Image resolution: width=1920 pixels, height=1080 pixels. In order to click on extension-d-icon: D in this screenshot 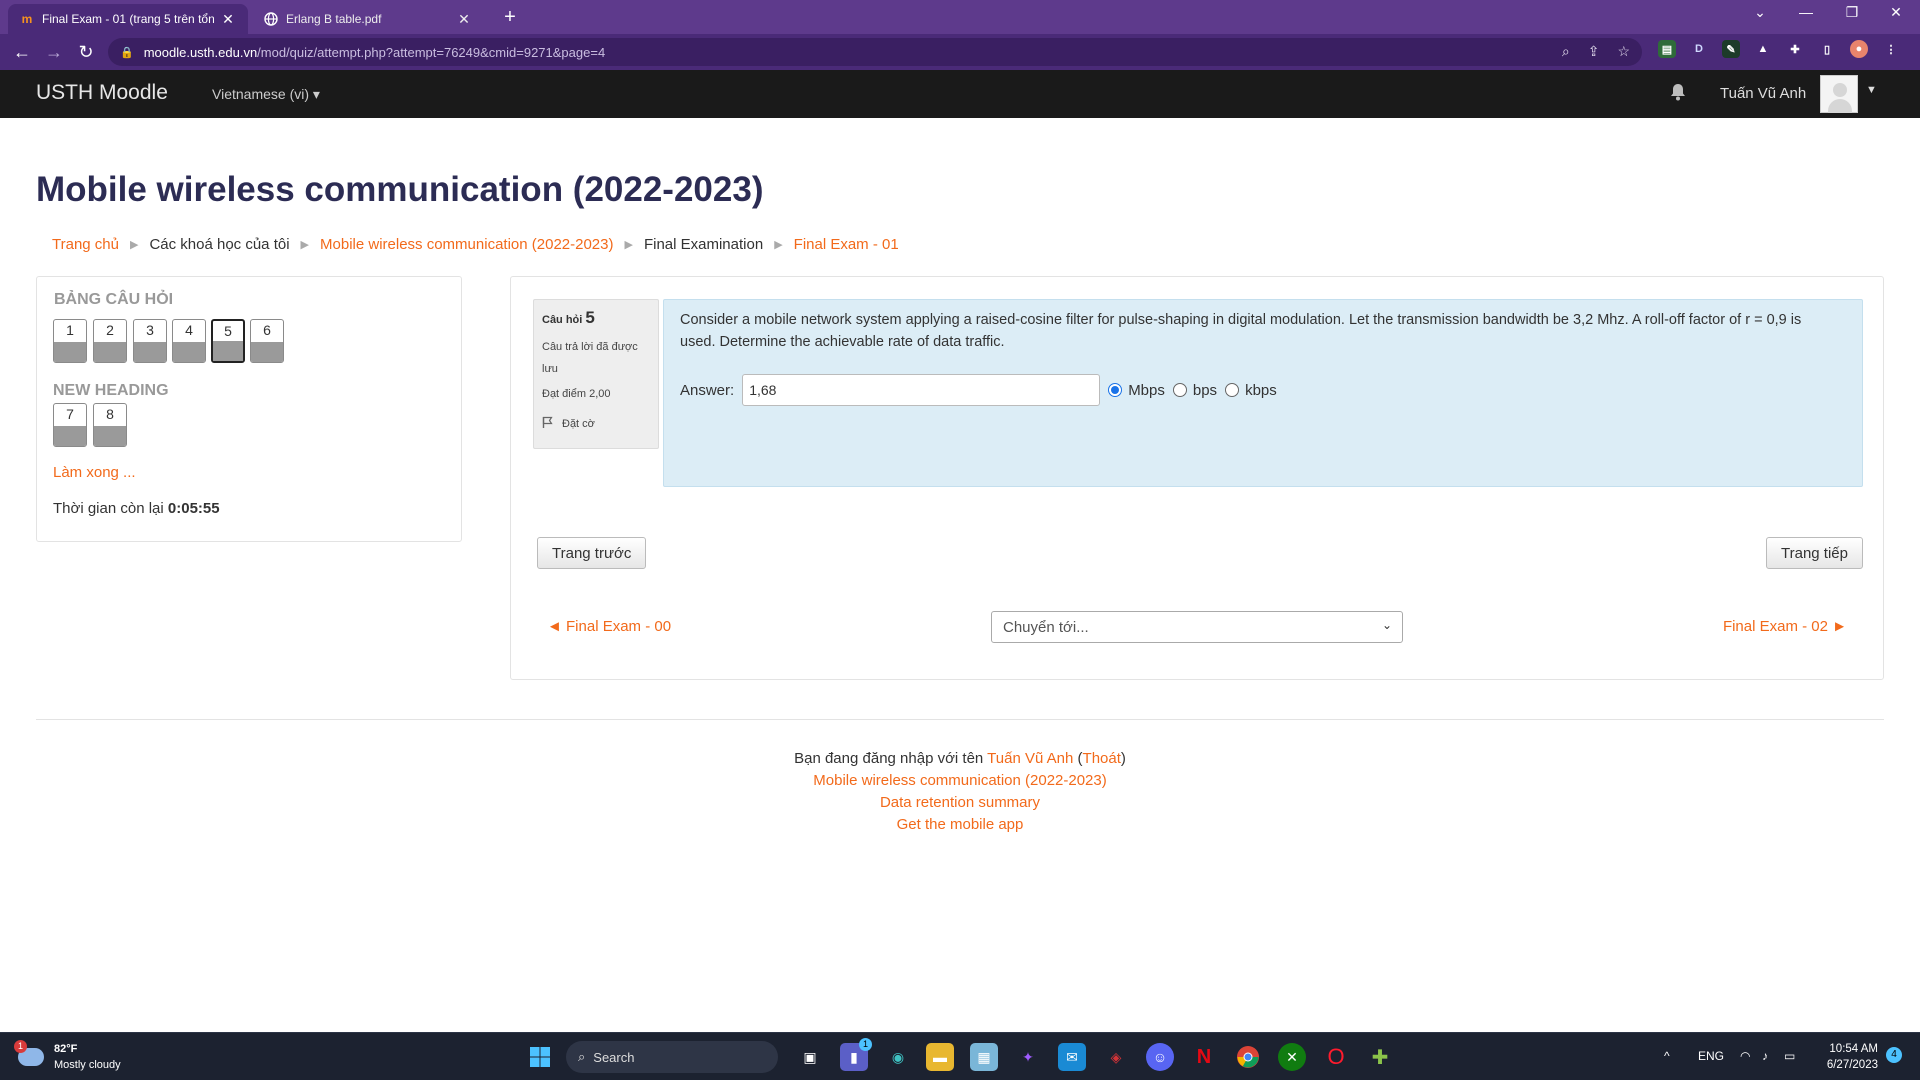, I will do `click(1699, 49)`.